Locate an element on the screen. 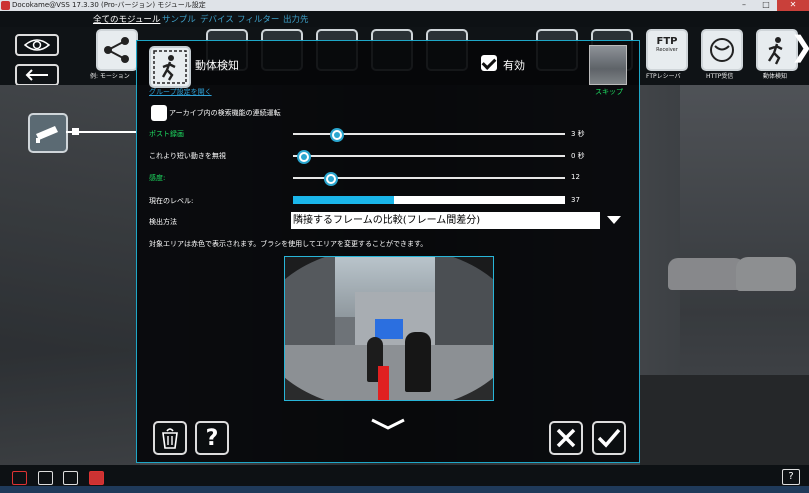 The height and width of the screenshot is (493, 809). list-button is located at coordinates (45, 478).